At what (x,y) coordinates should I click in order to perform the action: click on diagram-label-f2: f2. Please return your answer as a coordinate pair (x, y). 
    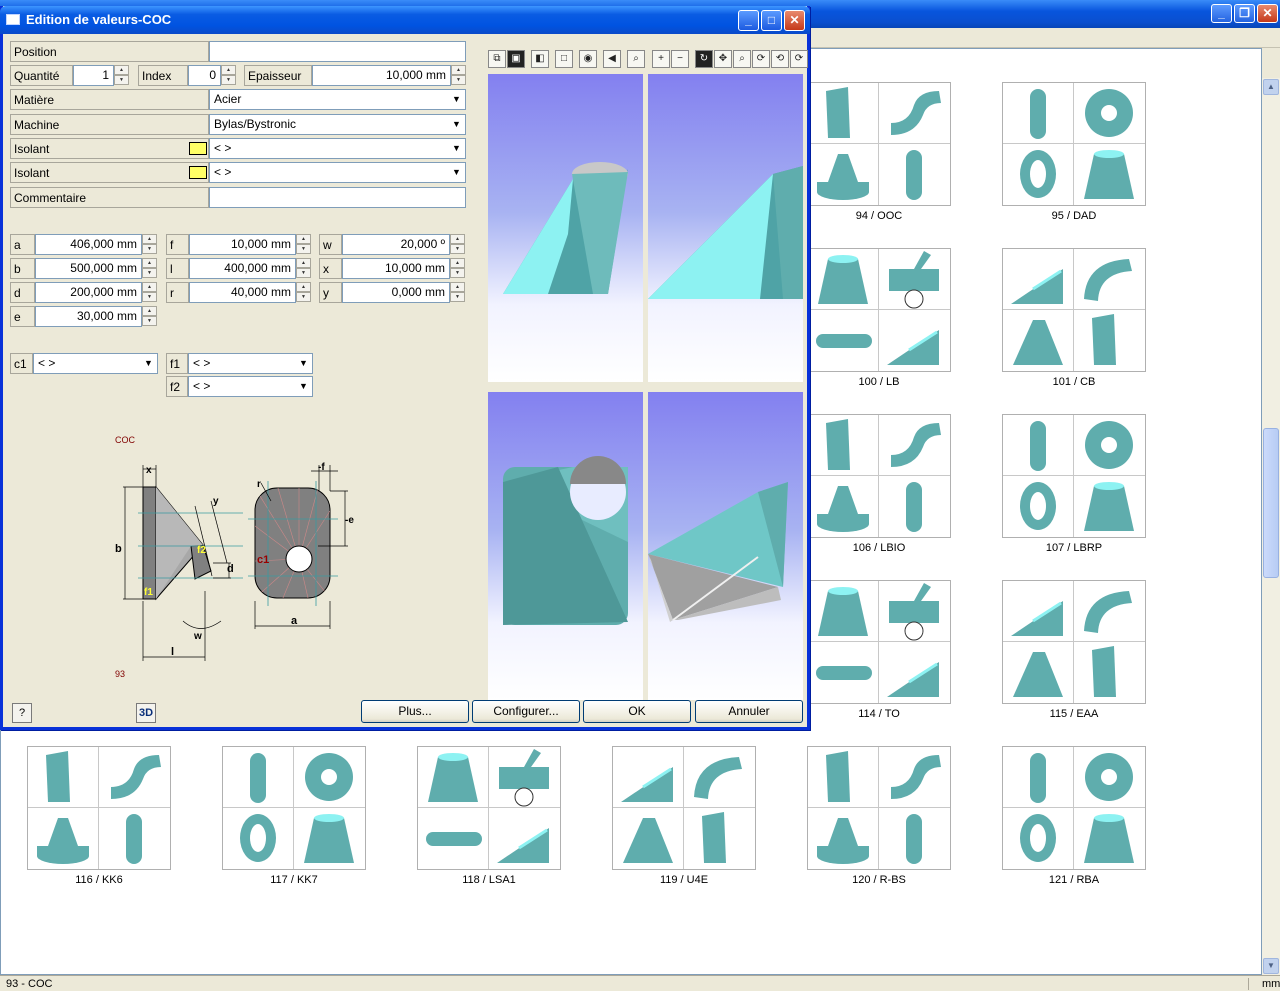
    Looking at the image, I should click on (201, 550).